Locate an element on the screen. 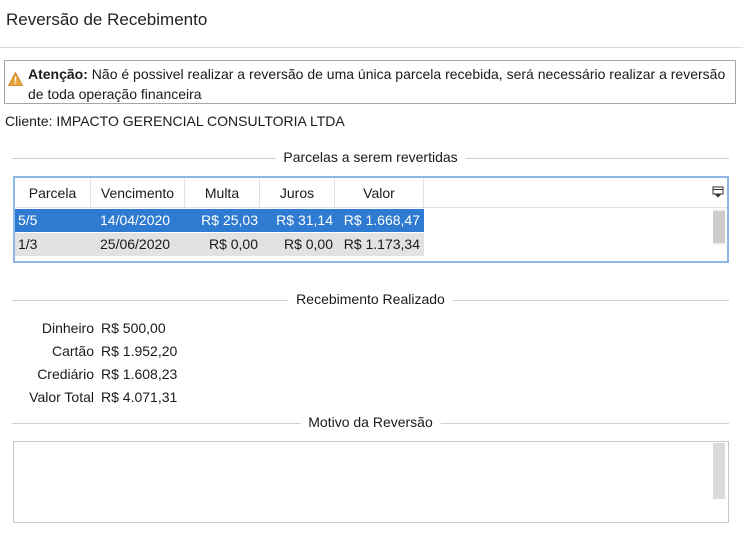 The width and height of the screenshot is (743, 535). grid-header: Parcela Vencimento Multa Juros Valor is located at coordinates (371, 193).